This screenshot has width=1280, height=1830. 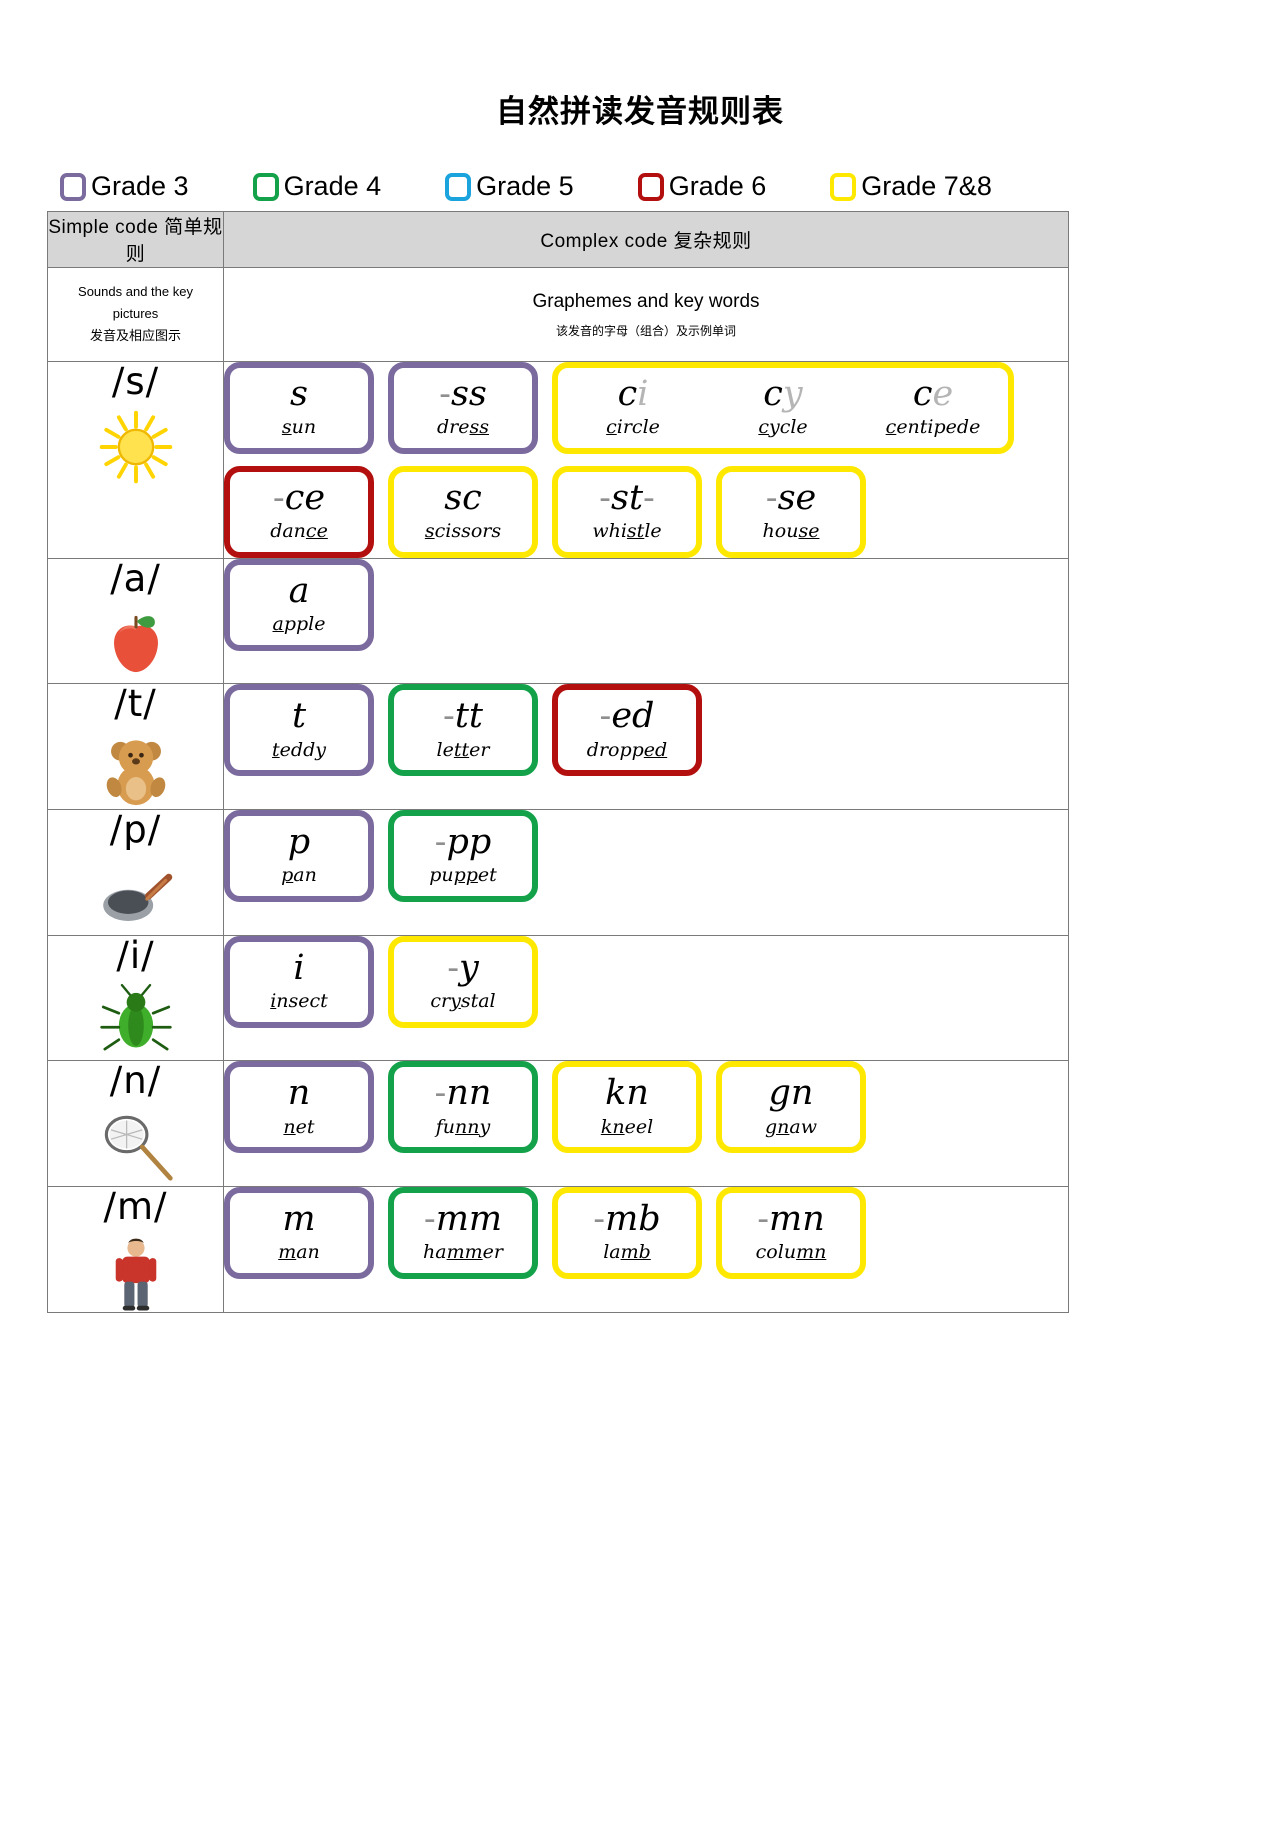 I want to click on sound-cell: /n/, so click(x=135, y=1123).